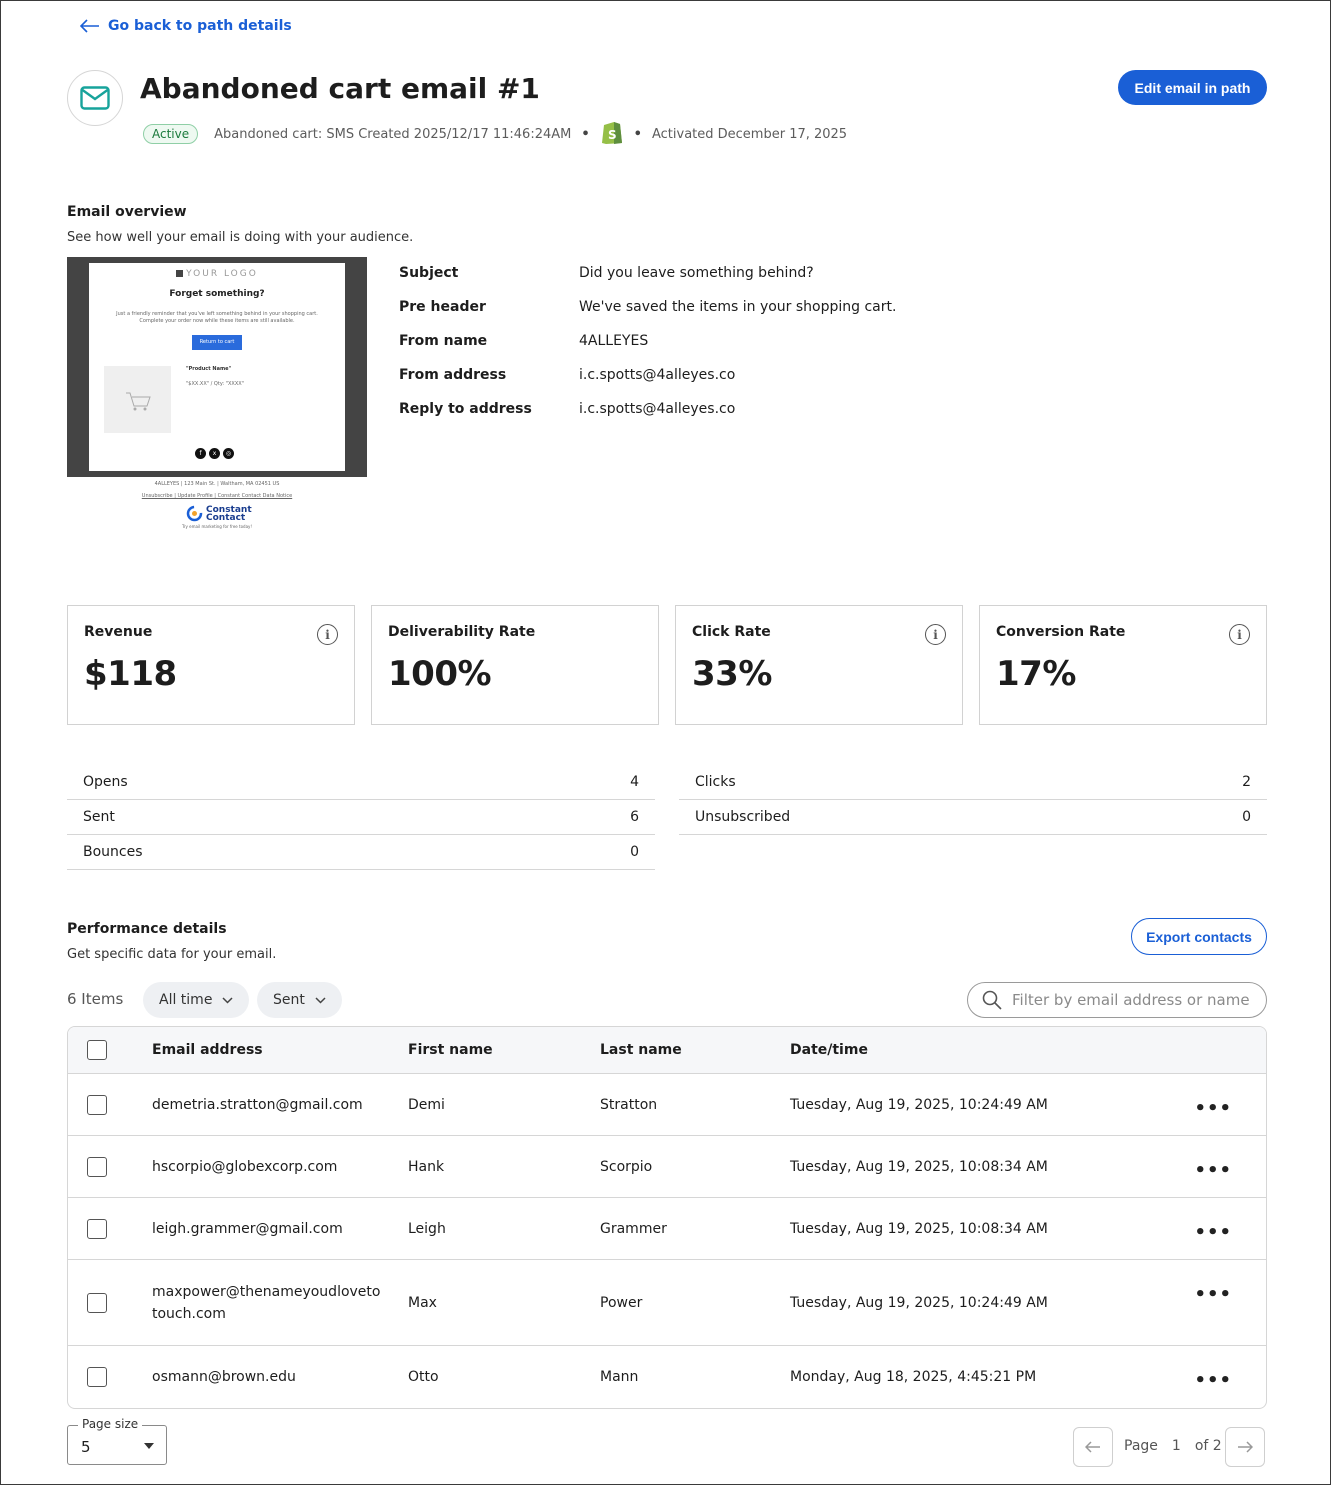 The image size is (1331, 1485). Describe the element at coordinates (117, 1441) in the screenshot. I see `page-size-select: Page size 5` at that location.